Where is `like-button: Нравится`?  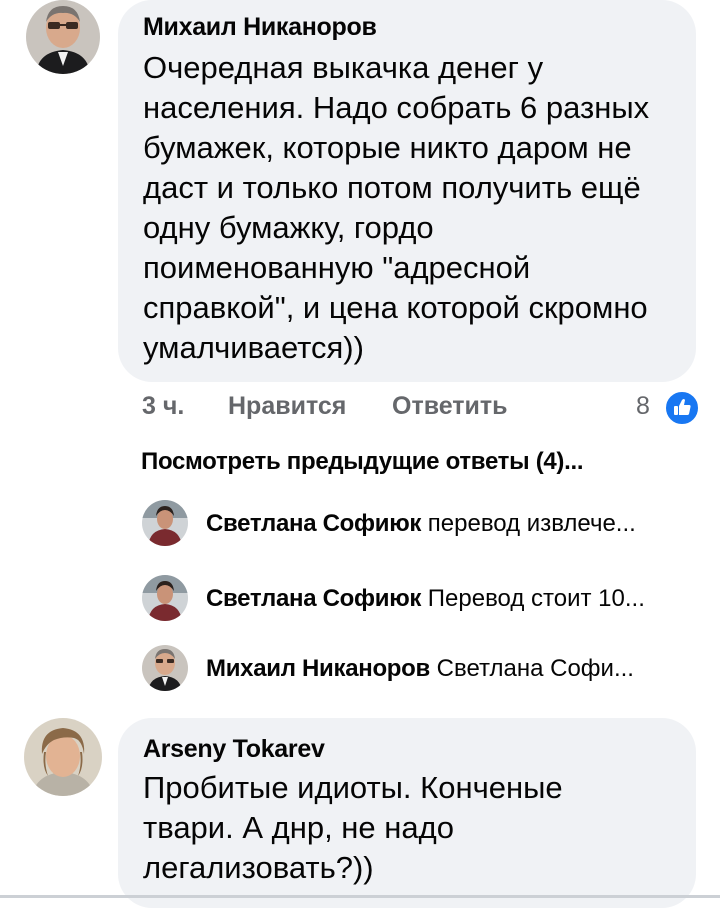
like-button: Нравится is located at coordinates (287, 406).